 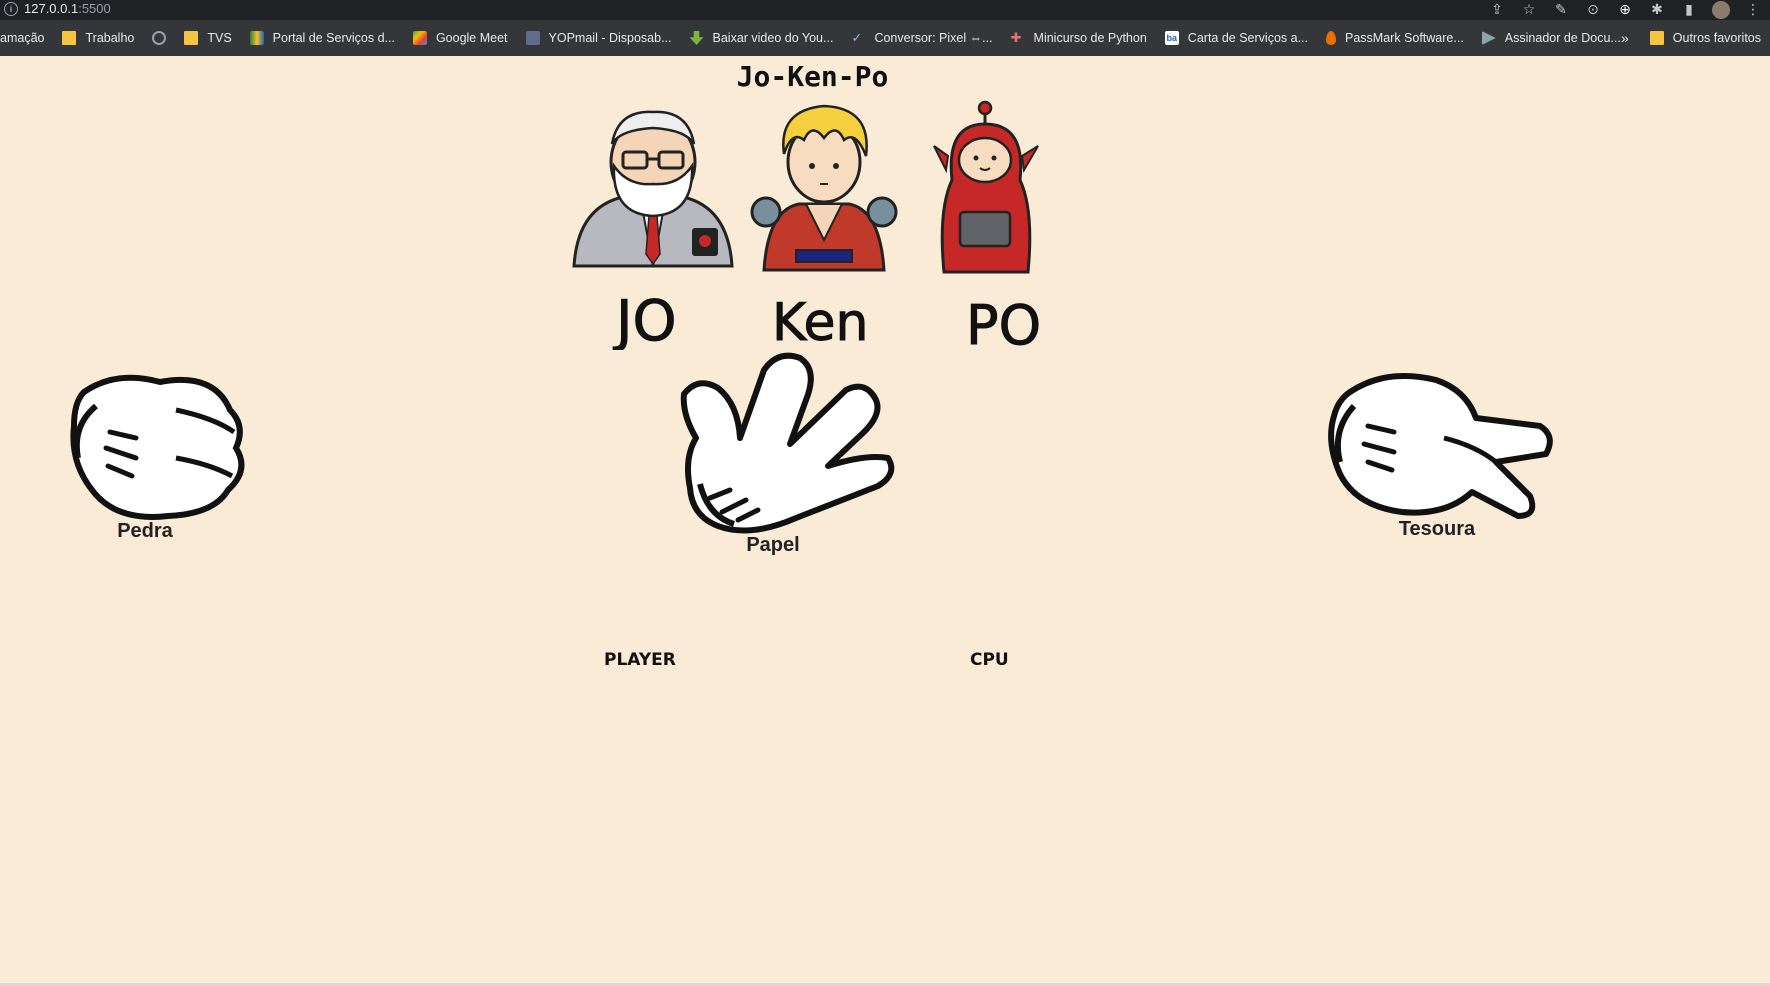 I want to click on bookmark-minicurso-python: ✚ Minicurso de Python, so click(x=1079, y=38).